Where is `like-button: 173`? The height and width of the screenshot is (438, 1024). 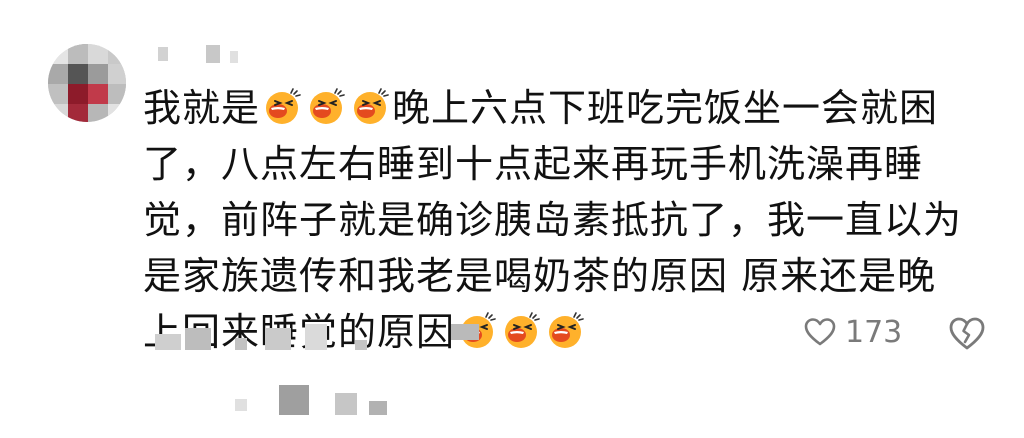 like-button: 173 is located at coordinates (852, 332).